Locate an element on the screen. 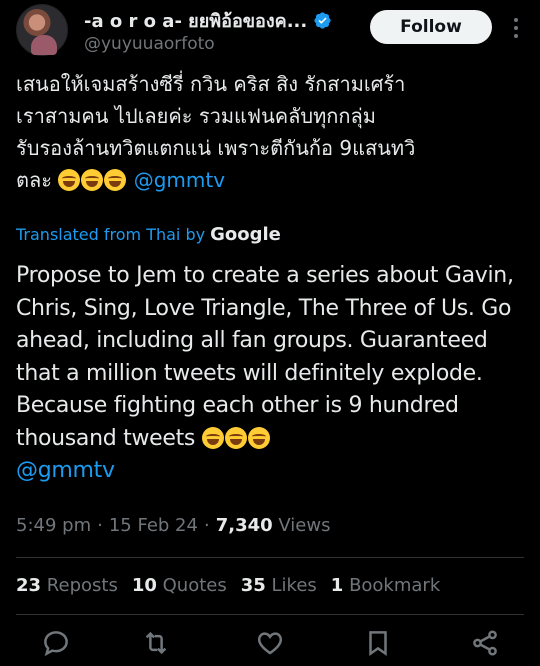 The height and width of the screenshot is (666, 540). views-count: 7,340 is located at coordinates (244, 525).